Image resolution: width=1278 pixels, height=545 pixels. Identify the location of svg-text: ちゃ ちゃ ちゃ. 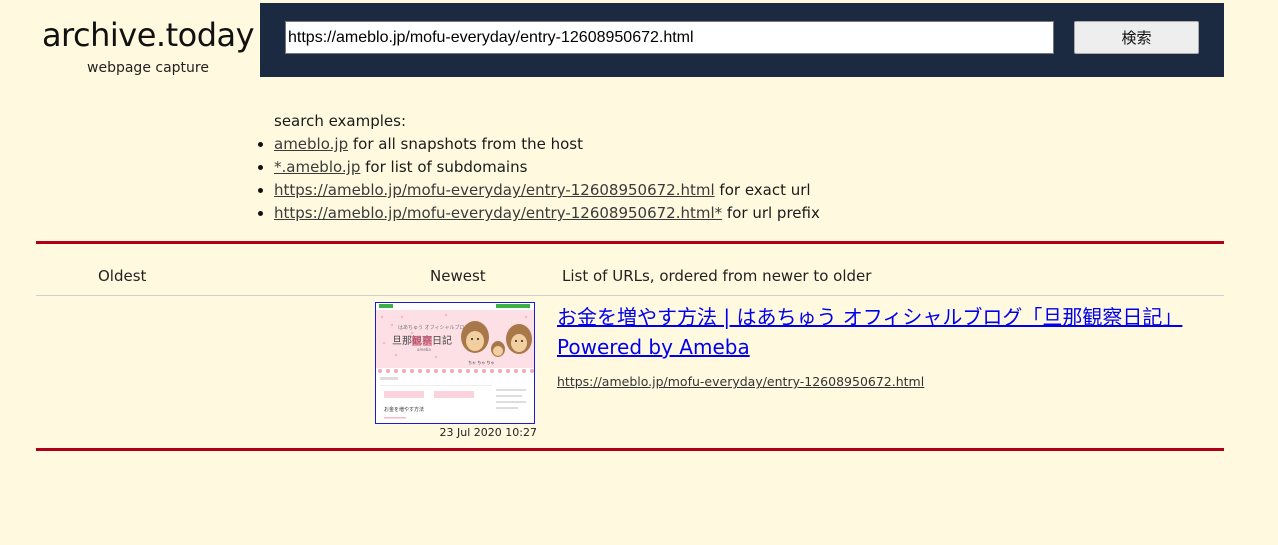
(481, 362).